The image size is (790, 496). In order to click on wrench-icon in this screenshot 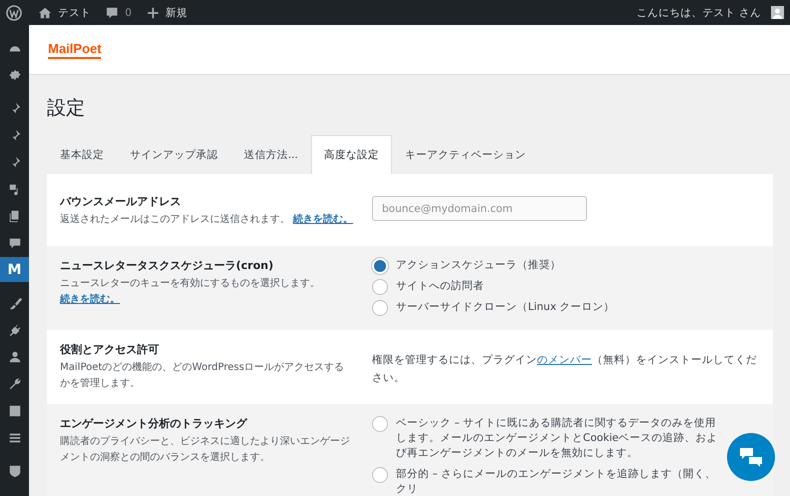, I will do `click(15, 383)`.